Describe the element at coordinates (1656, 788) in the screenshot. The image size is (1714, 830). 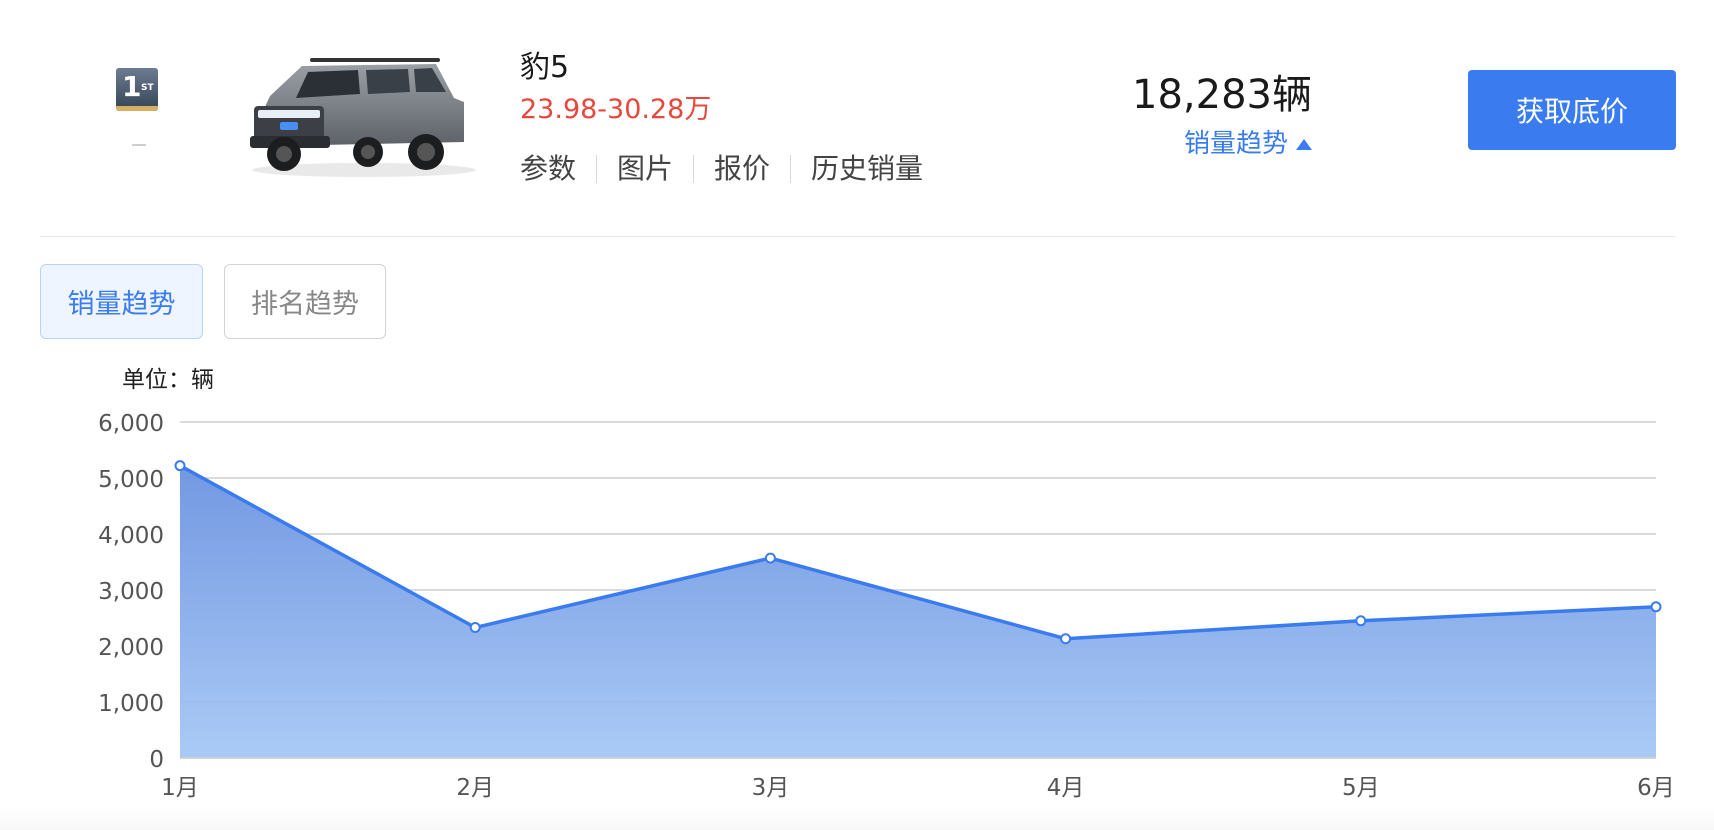
I see `x-tick-label: 6月` at that location.